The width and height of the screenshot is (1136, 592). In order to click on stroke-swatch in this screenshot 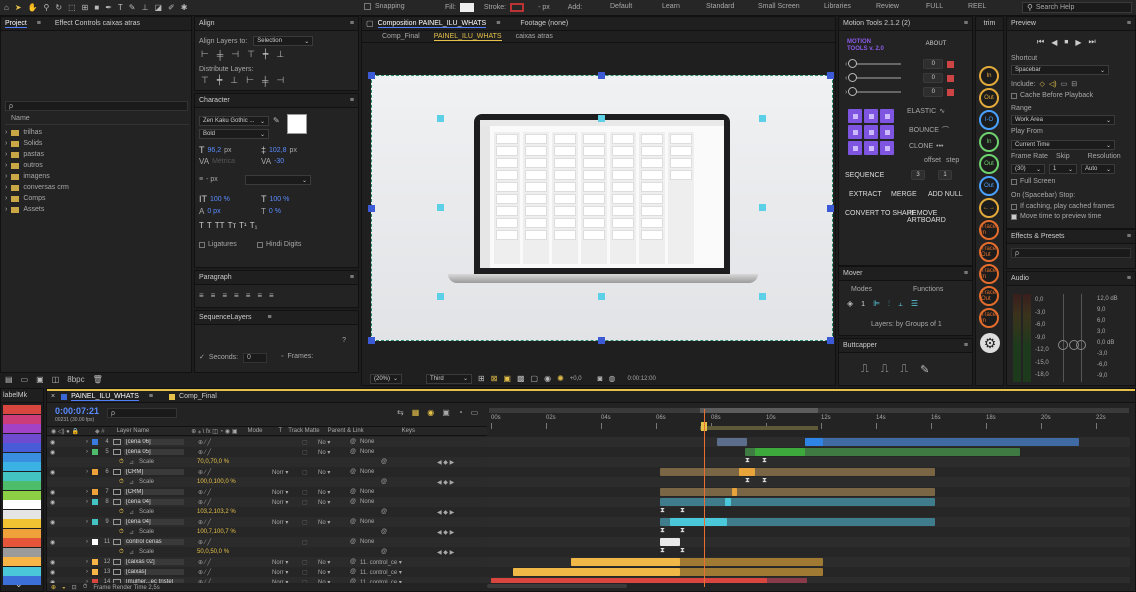, I will do `click(517, 7)`.